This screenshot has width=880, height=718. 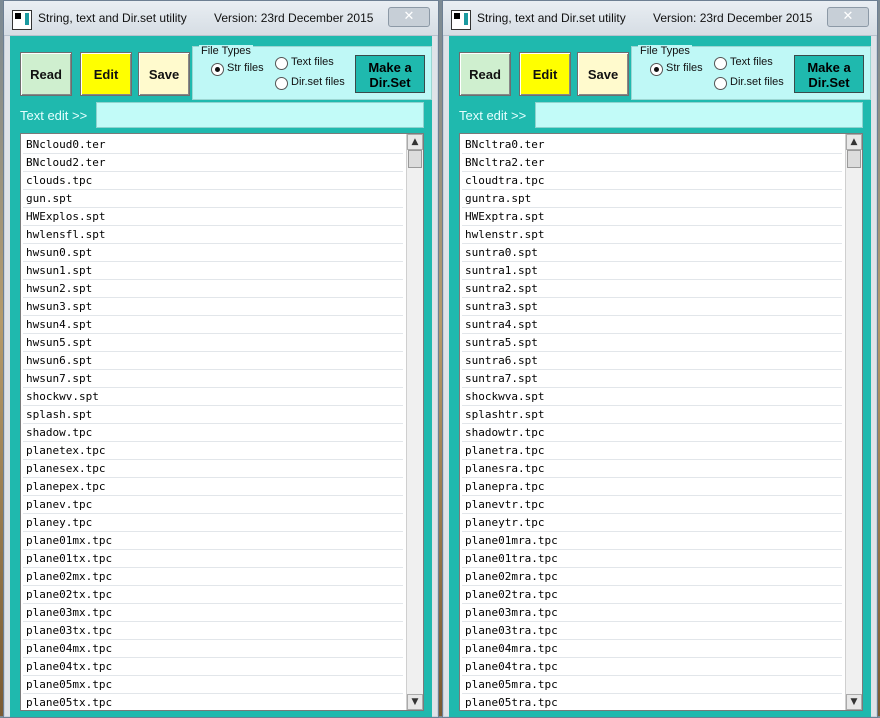 What do you see at coordinates (213, 289) in the screenshot?
I see `file-list-item: hwsun2.spt` at bounding box center [213, 289].